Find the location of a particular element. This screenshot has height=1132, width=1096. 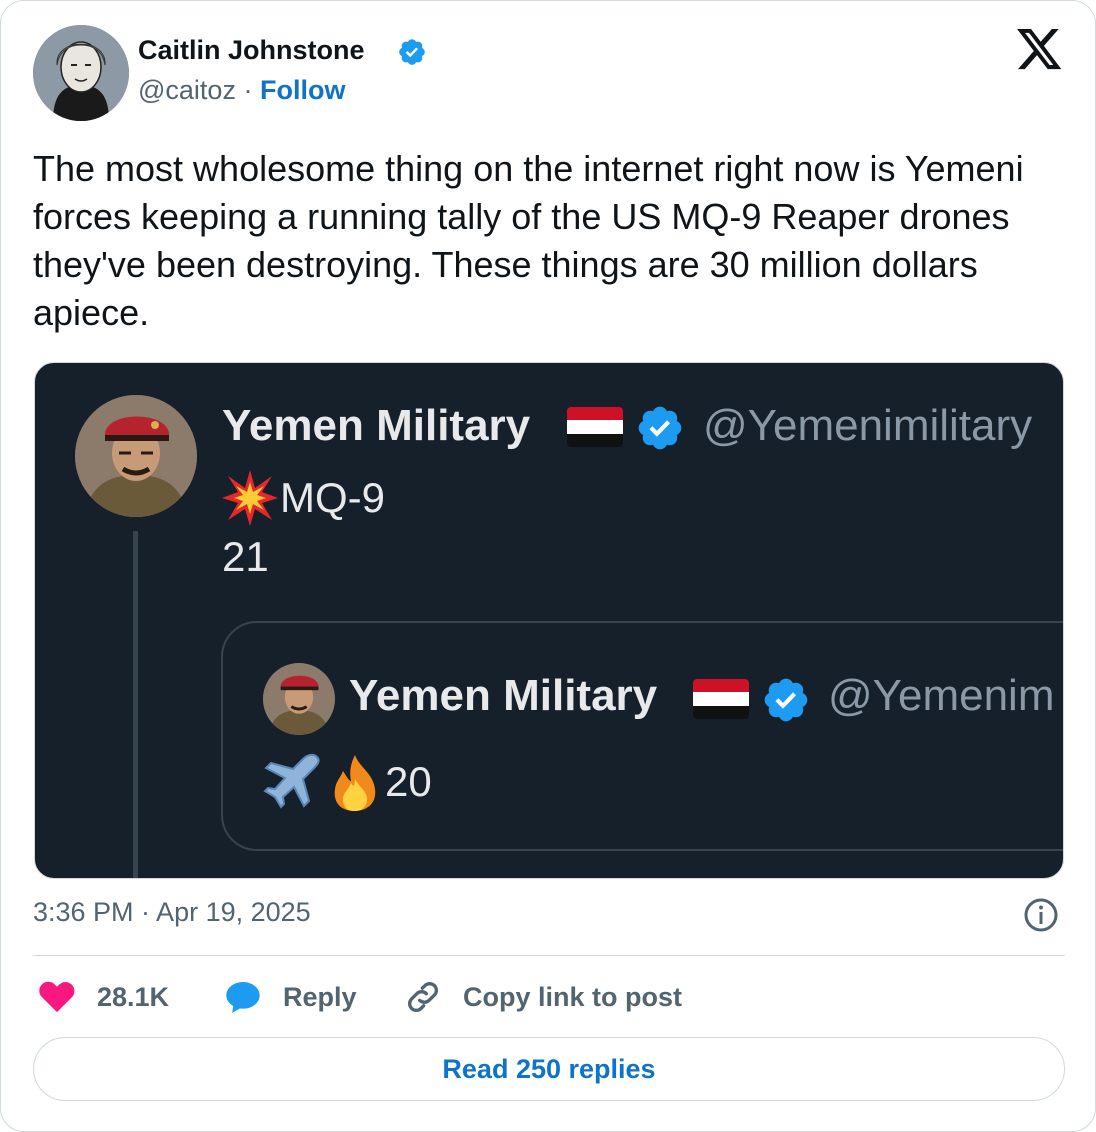

author-handle: @caitoz is located at coordinates (187, 90).